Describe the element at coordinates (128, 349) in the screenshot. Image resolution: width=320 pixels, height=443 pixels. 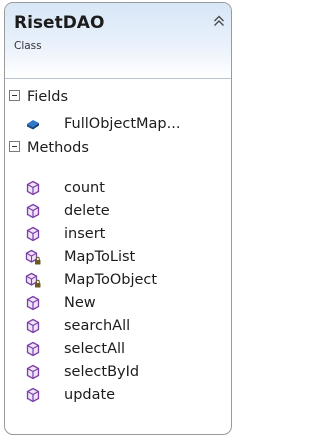
I see `method-item: selectAll` at that location.